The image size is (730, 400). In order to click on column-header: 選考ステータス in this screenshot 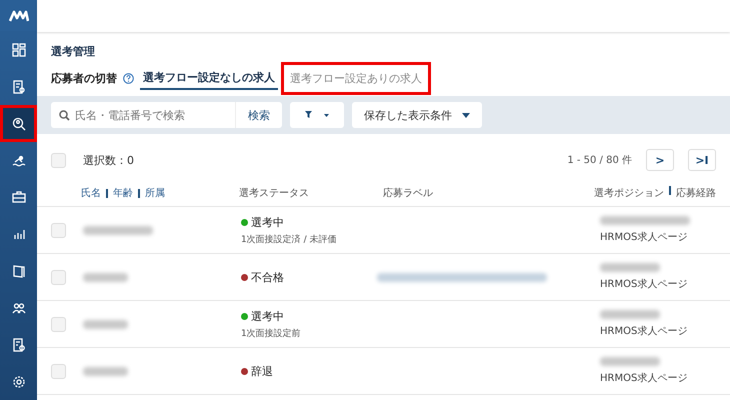, I will do `click(274, 193)`.